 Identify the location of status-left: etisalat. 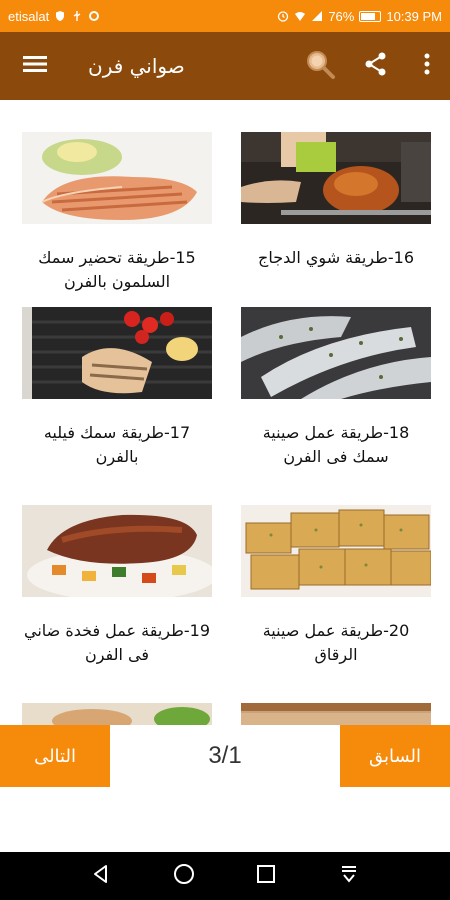
(54, 16).